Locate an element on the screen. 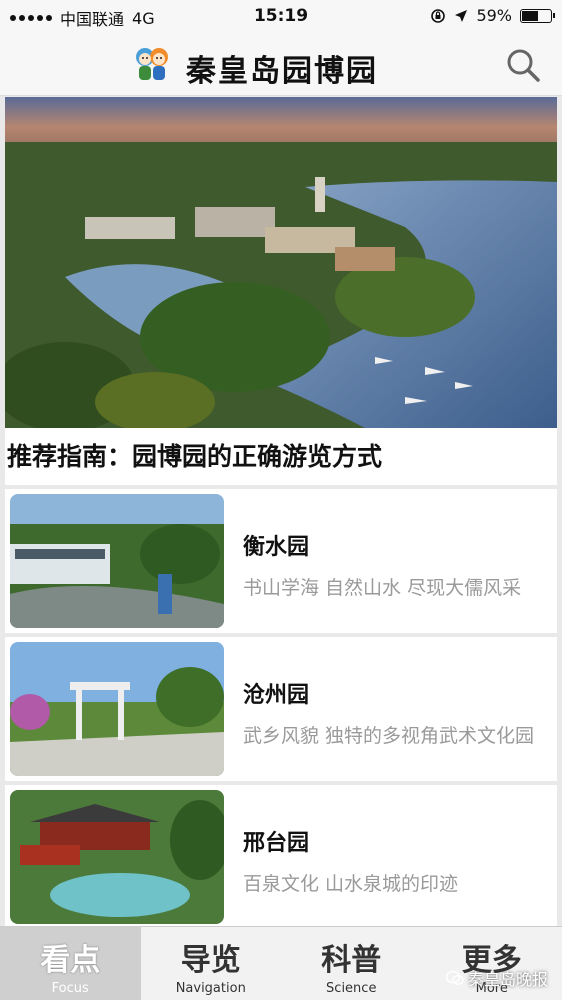 The image size is (562, 1000). battery-percent: 59% is located at coordinates (494, 15).